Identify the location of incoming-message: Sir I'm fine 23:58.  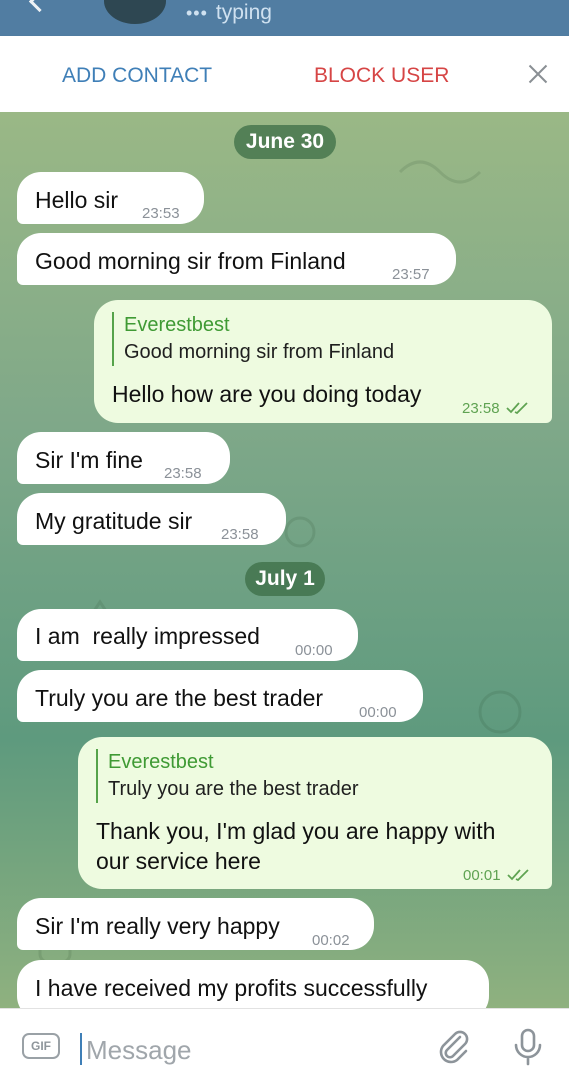
(123, 458).